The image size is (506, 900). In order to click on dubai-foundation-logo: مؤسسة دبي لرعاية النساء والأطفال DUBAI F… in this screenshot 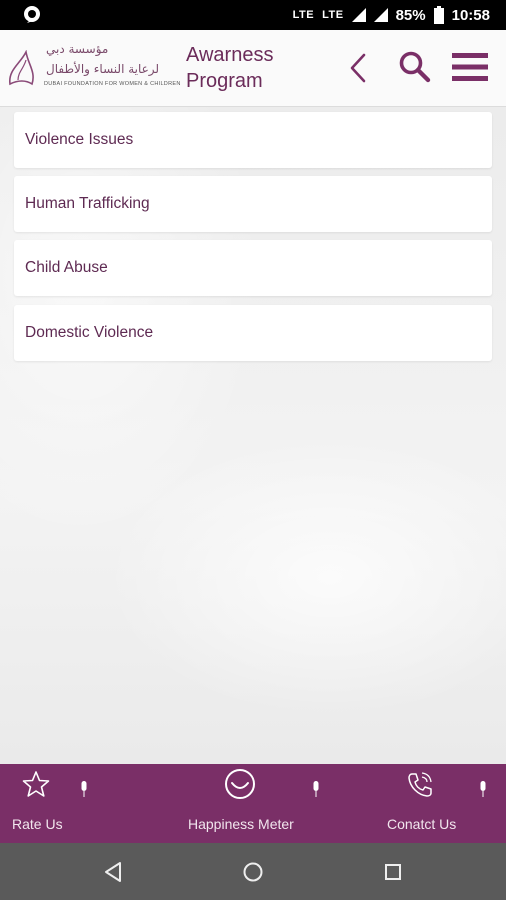, I will do `click(93, 70)`.